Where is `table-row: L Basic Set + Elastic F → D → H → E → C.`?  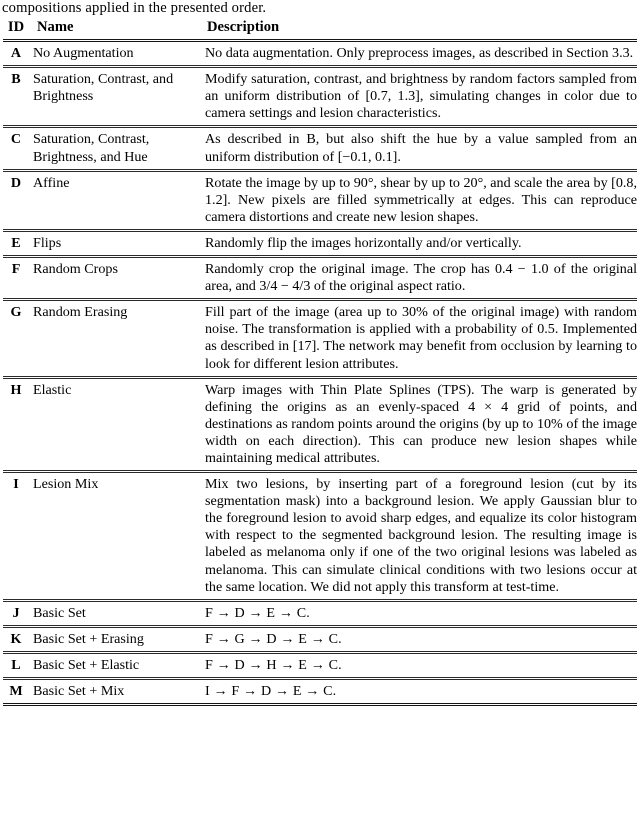 table-row: L Basic Set + Elastic F → D → H → E → C. is located at coordinates (320, 666).